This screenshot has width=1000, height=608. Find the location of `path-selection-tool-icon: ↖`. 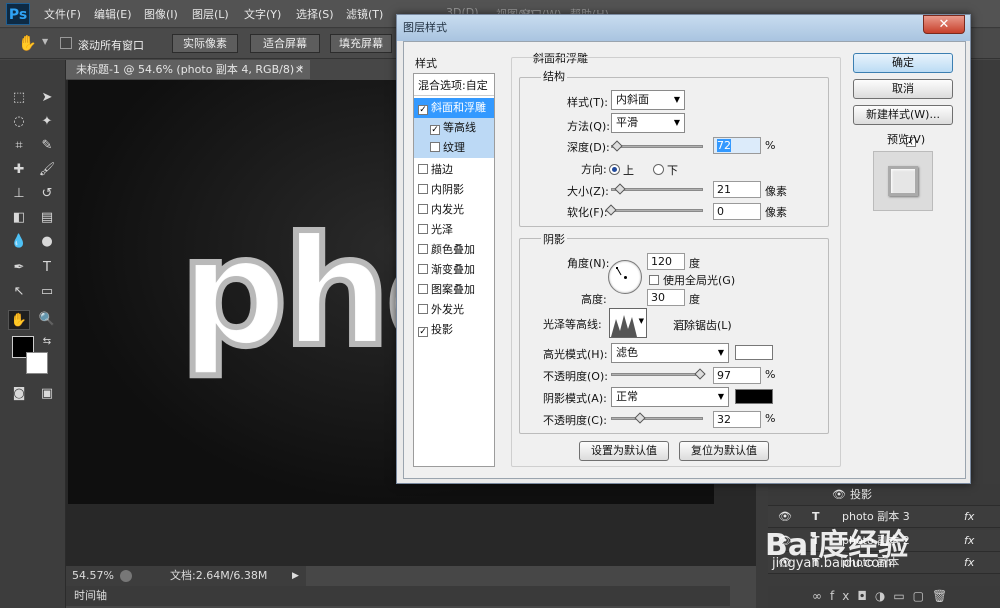

path-selection-tool-icon: ↖ is located at coordinates (19, 292).